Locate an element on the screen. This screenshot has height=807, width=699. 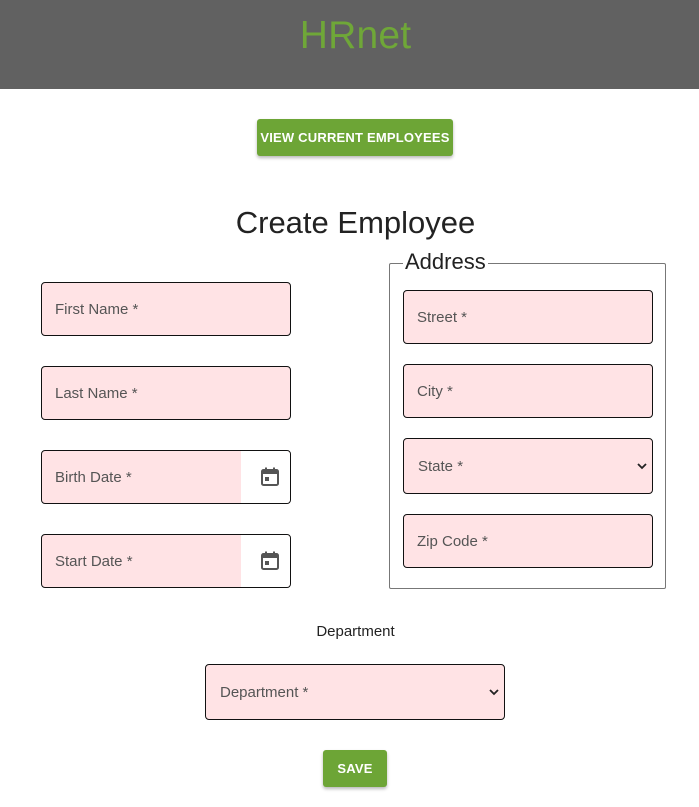
birth-date-field is located at coordinates (166, 477).